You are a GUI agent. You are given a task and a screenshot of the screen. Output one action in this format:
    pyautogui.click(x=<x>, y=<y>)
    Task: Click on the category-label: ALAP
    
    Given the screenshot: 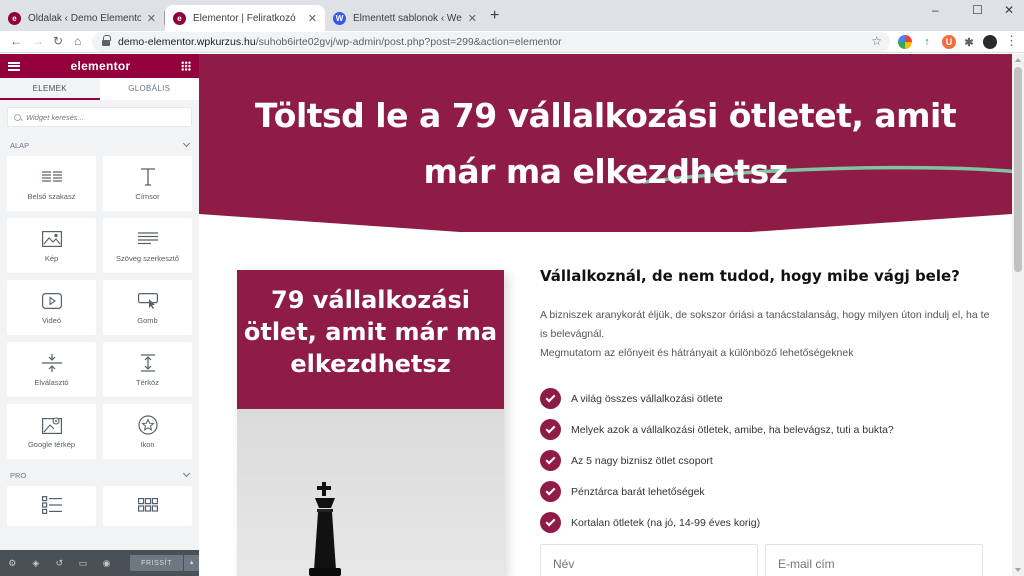 What is the action you would take?
    pyautogui.click(x=20, y=145)
    